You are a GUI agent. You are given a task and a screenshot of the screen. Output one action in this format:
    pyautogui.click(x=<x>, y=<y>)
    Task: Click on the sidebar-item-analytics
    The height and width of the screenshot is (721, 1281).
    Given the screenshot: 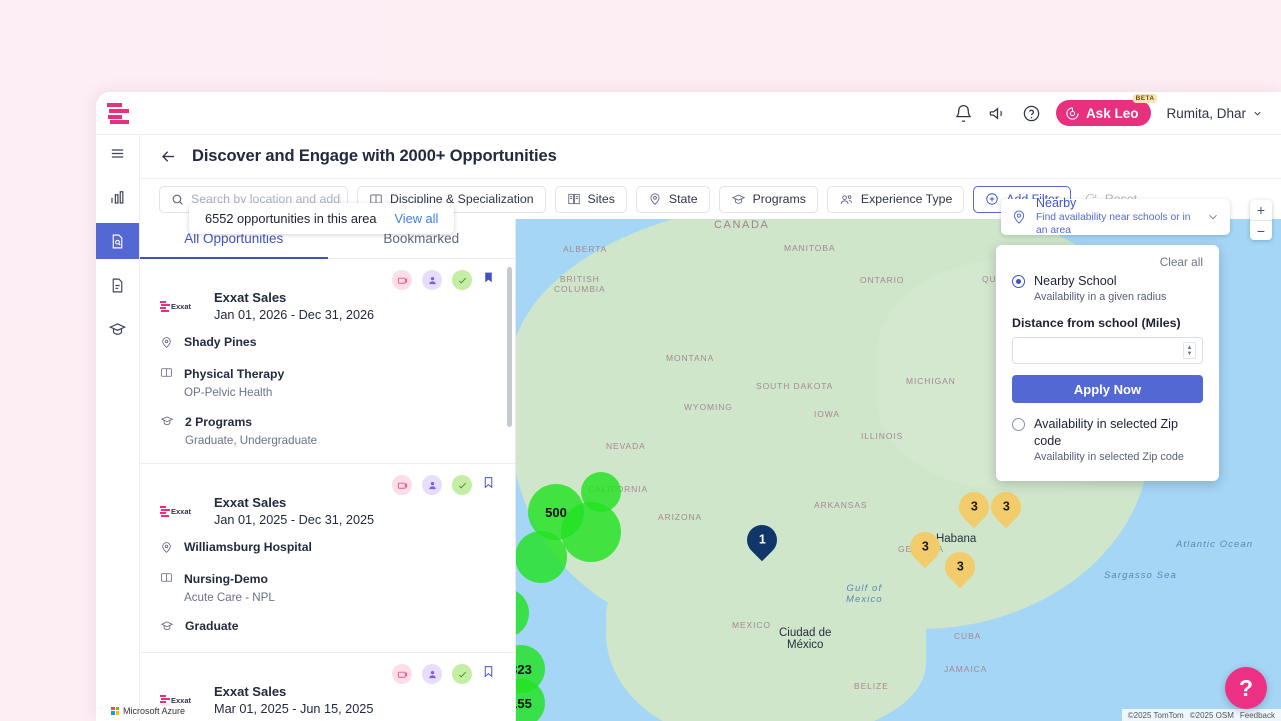 What is the action you would take?
    pyautogui.click(x=117, y=197)
    